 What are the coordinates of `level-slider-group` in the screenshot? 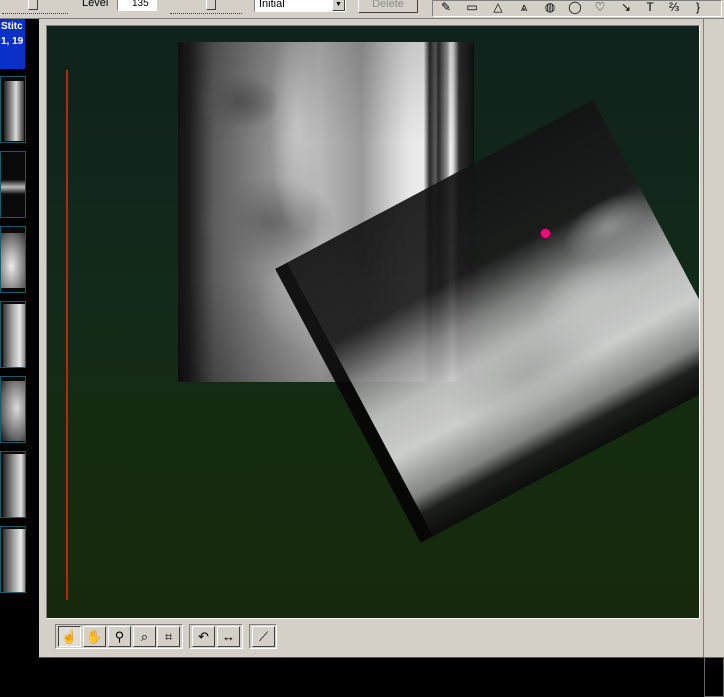 It's located at (208, 9).